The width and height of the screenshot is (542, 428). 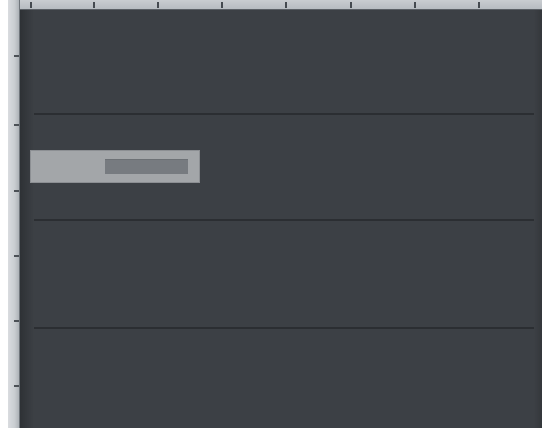 I want to click on vertical-ruler, so click(x=14, y=214).